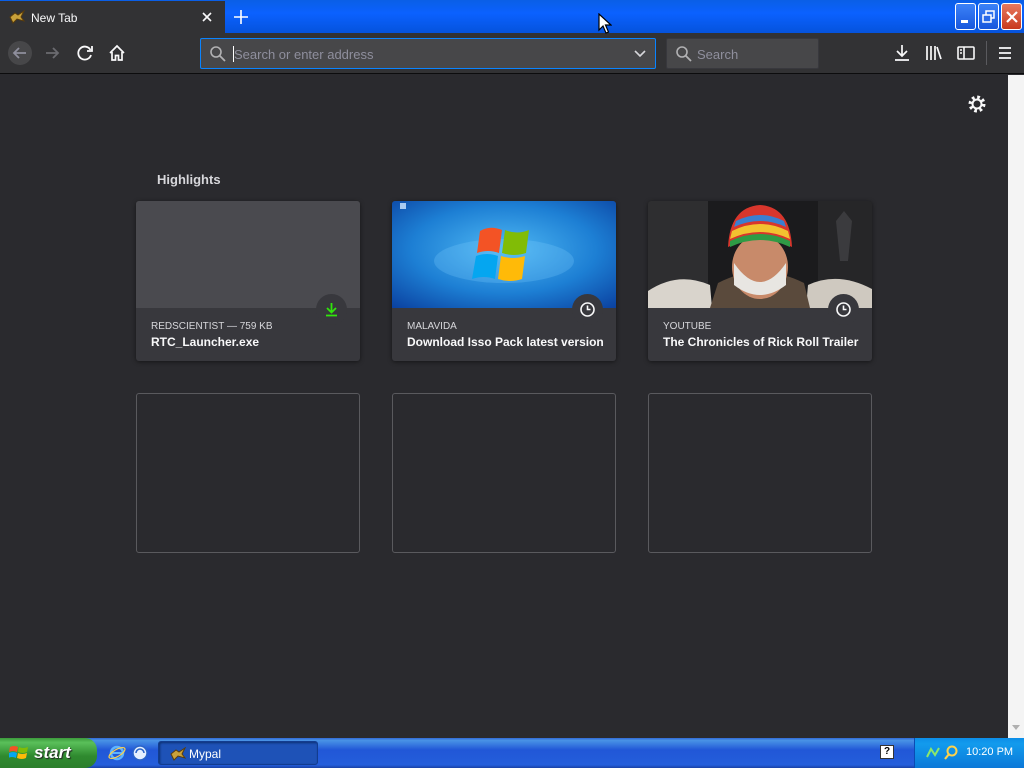 This screenshot has height=768, width=1024. What do you see at coordinates (505, 342) in the screenshot?
I see `card-title: Download Isso Pack latest version` at bounding box center [505, 342].